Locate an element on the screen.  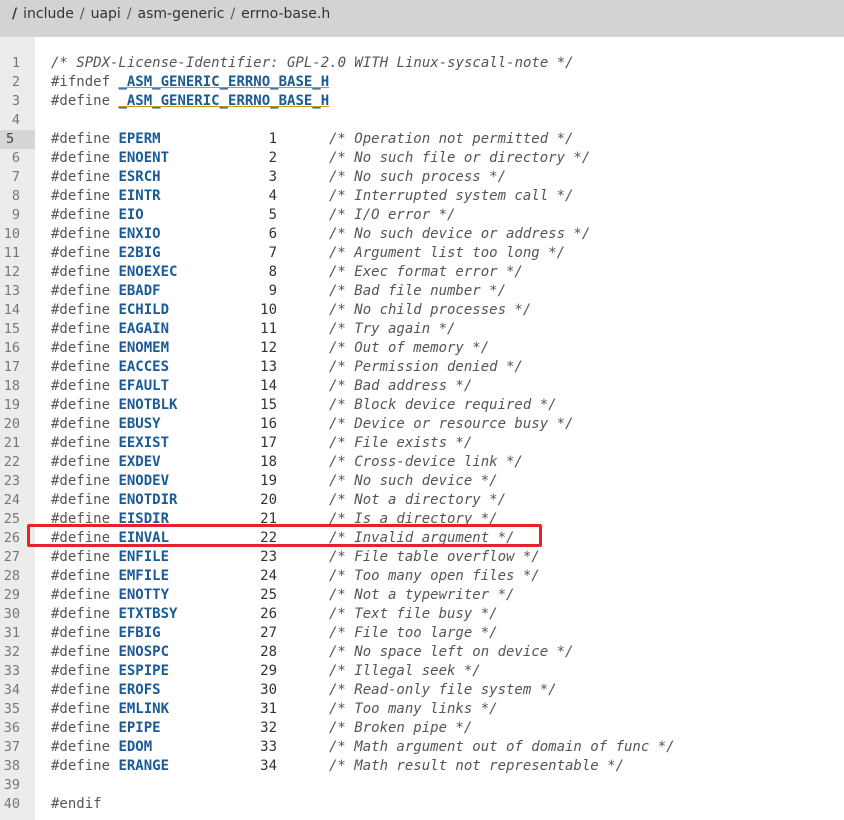
line-number: 13 is located at coordinates (10, 291).